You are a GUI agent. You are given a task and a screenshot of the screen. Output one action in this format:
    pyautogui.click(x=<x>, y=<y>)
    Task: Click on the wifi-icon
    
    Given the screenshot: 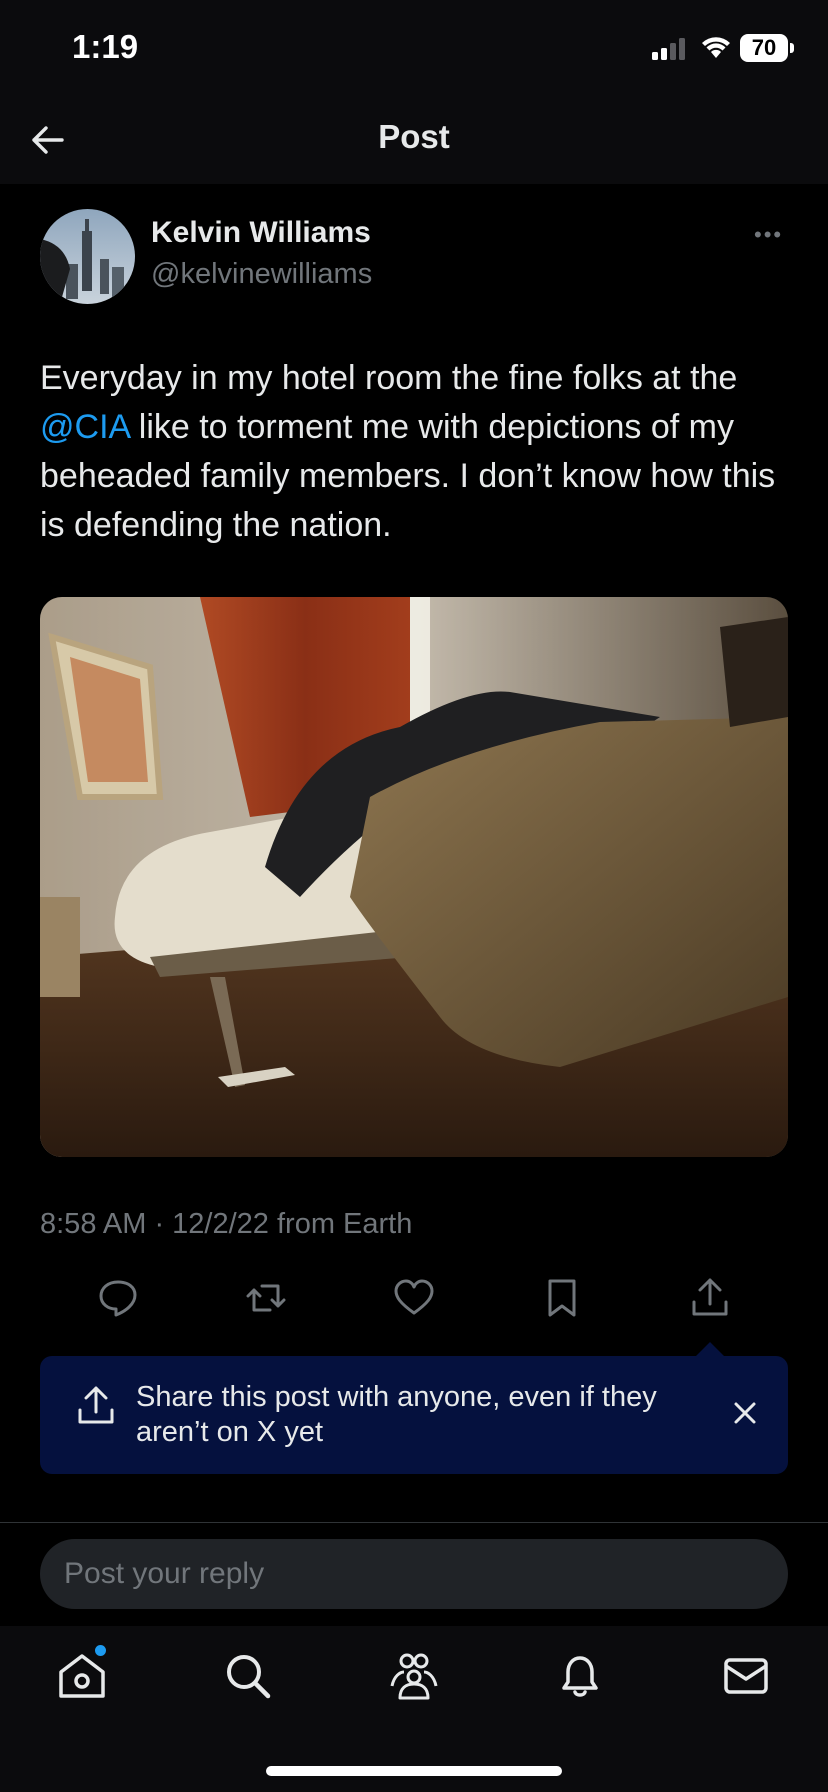 What is the action you would take?
    pyautogui.click(x=716, y=47)
    